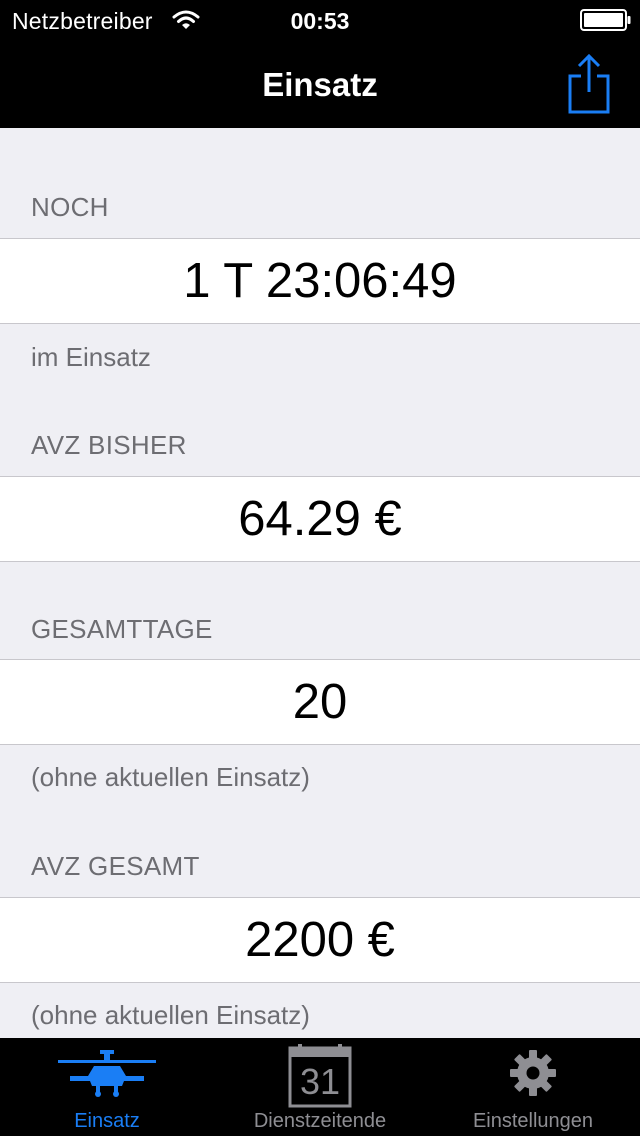 The image size is (640, 1136). What do you see at coordinates (606, 20) in the screenshot?
I see `battery-icon` at bounding box center [606, 20].